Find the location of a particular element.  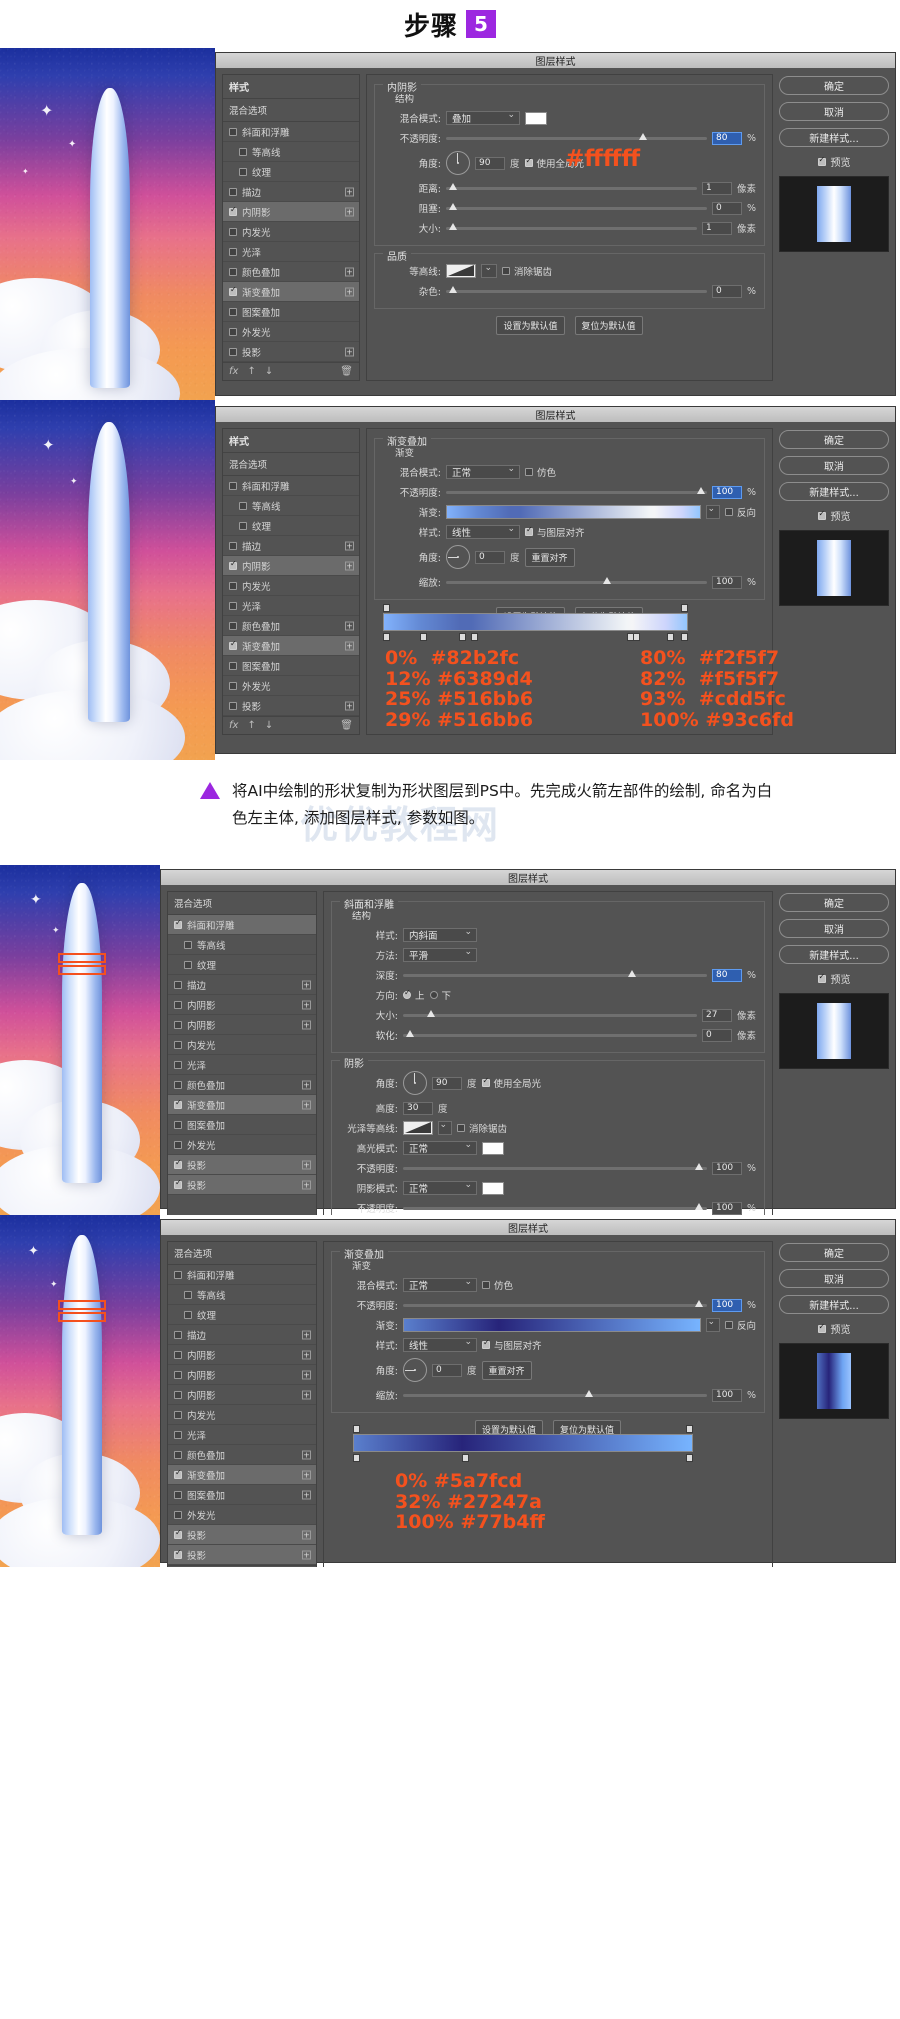

preview-checkbox is located at coordinates (821, 161).